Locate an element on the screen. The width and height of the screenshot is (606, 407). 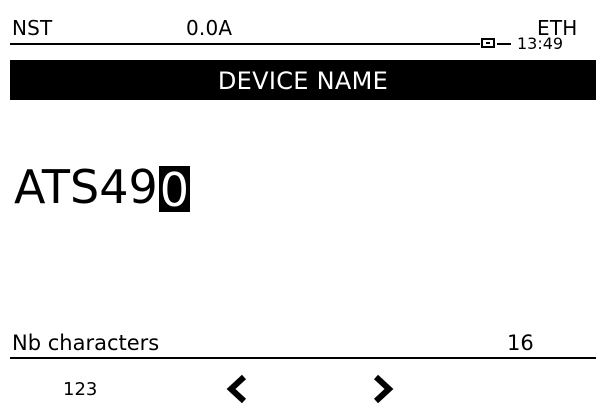
status-divider-right is located at coordinates (504, 44).